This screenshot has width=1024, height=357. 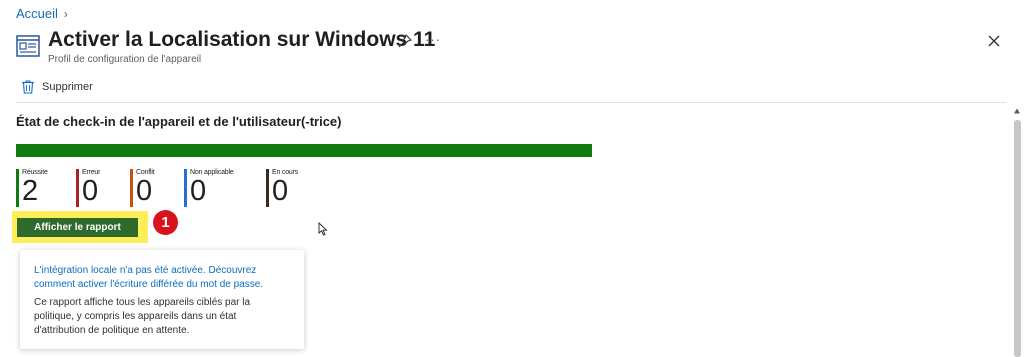 What do you see at coordinates (405, 41) in the screenshot?
I see `pin-icon` at bounding box center [405, 41].